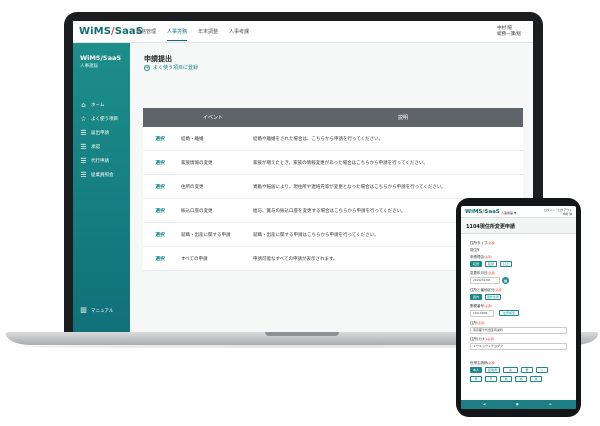 This screenshot has width=600, height=426. I want to click on event-description: 家族が増えたとき、家族の情報変更があった場合はこちらから申請を行ってください。, so click(340, 163).